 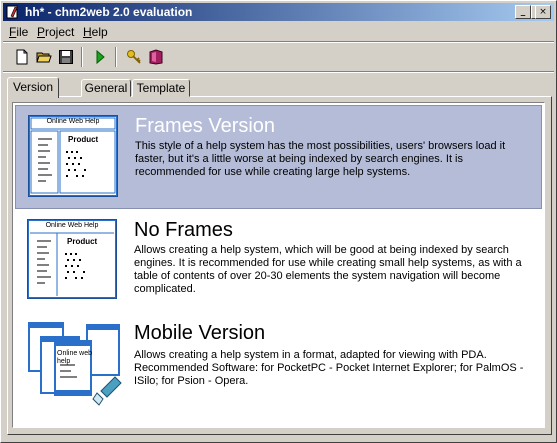 What do you see at coordinates (74, 366) in the screenshot?
I see `mobile-preview-image: Online web help` at bounding box center [74, 366].